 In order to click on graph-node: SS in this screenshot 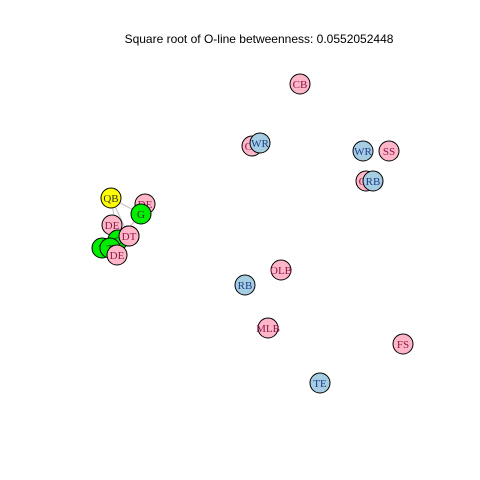, I will do `click(389, 151)`.